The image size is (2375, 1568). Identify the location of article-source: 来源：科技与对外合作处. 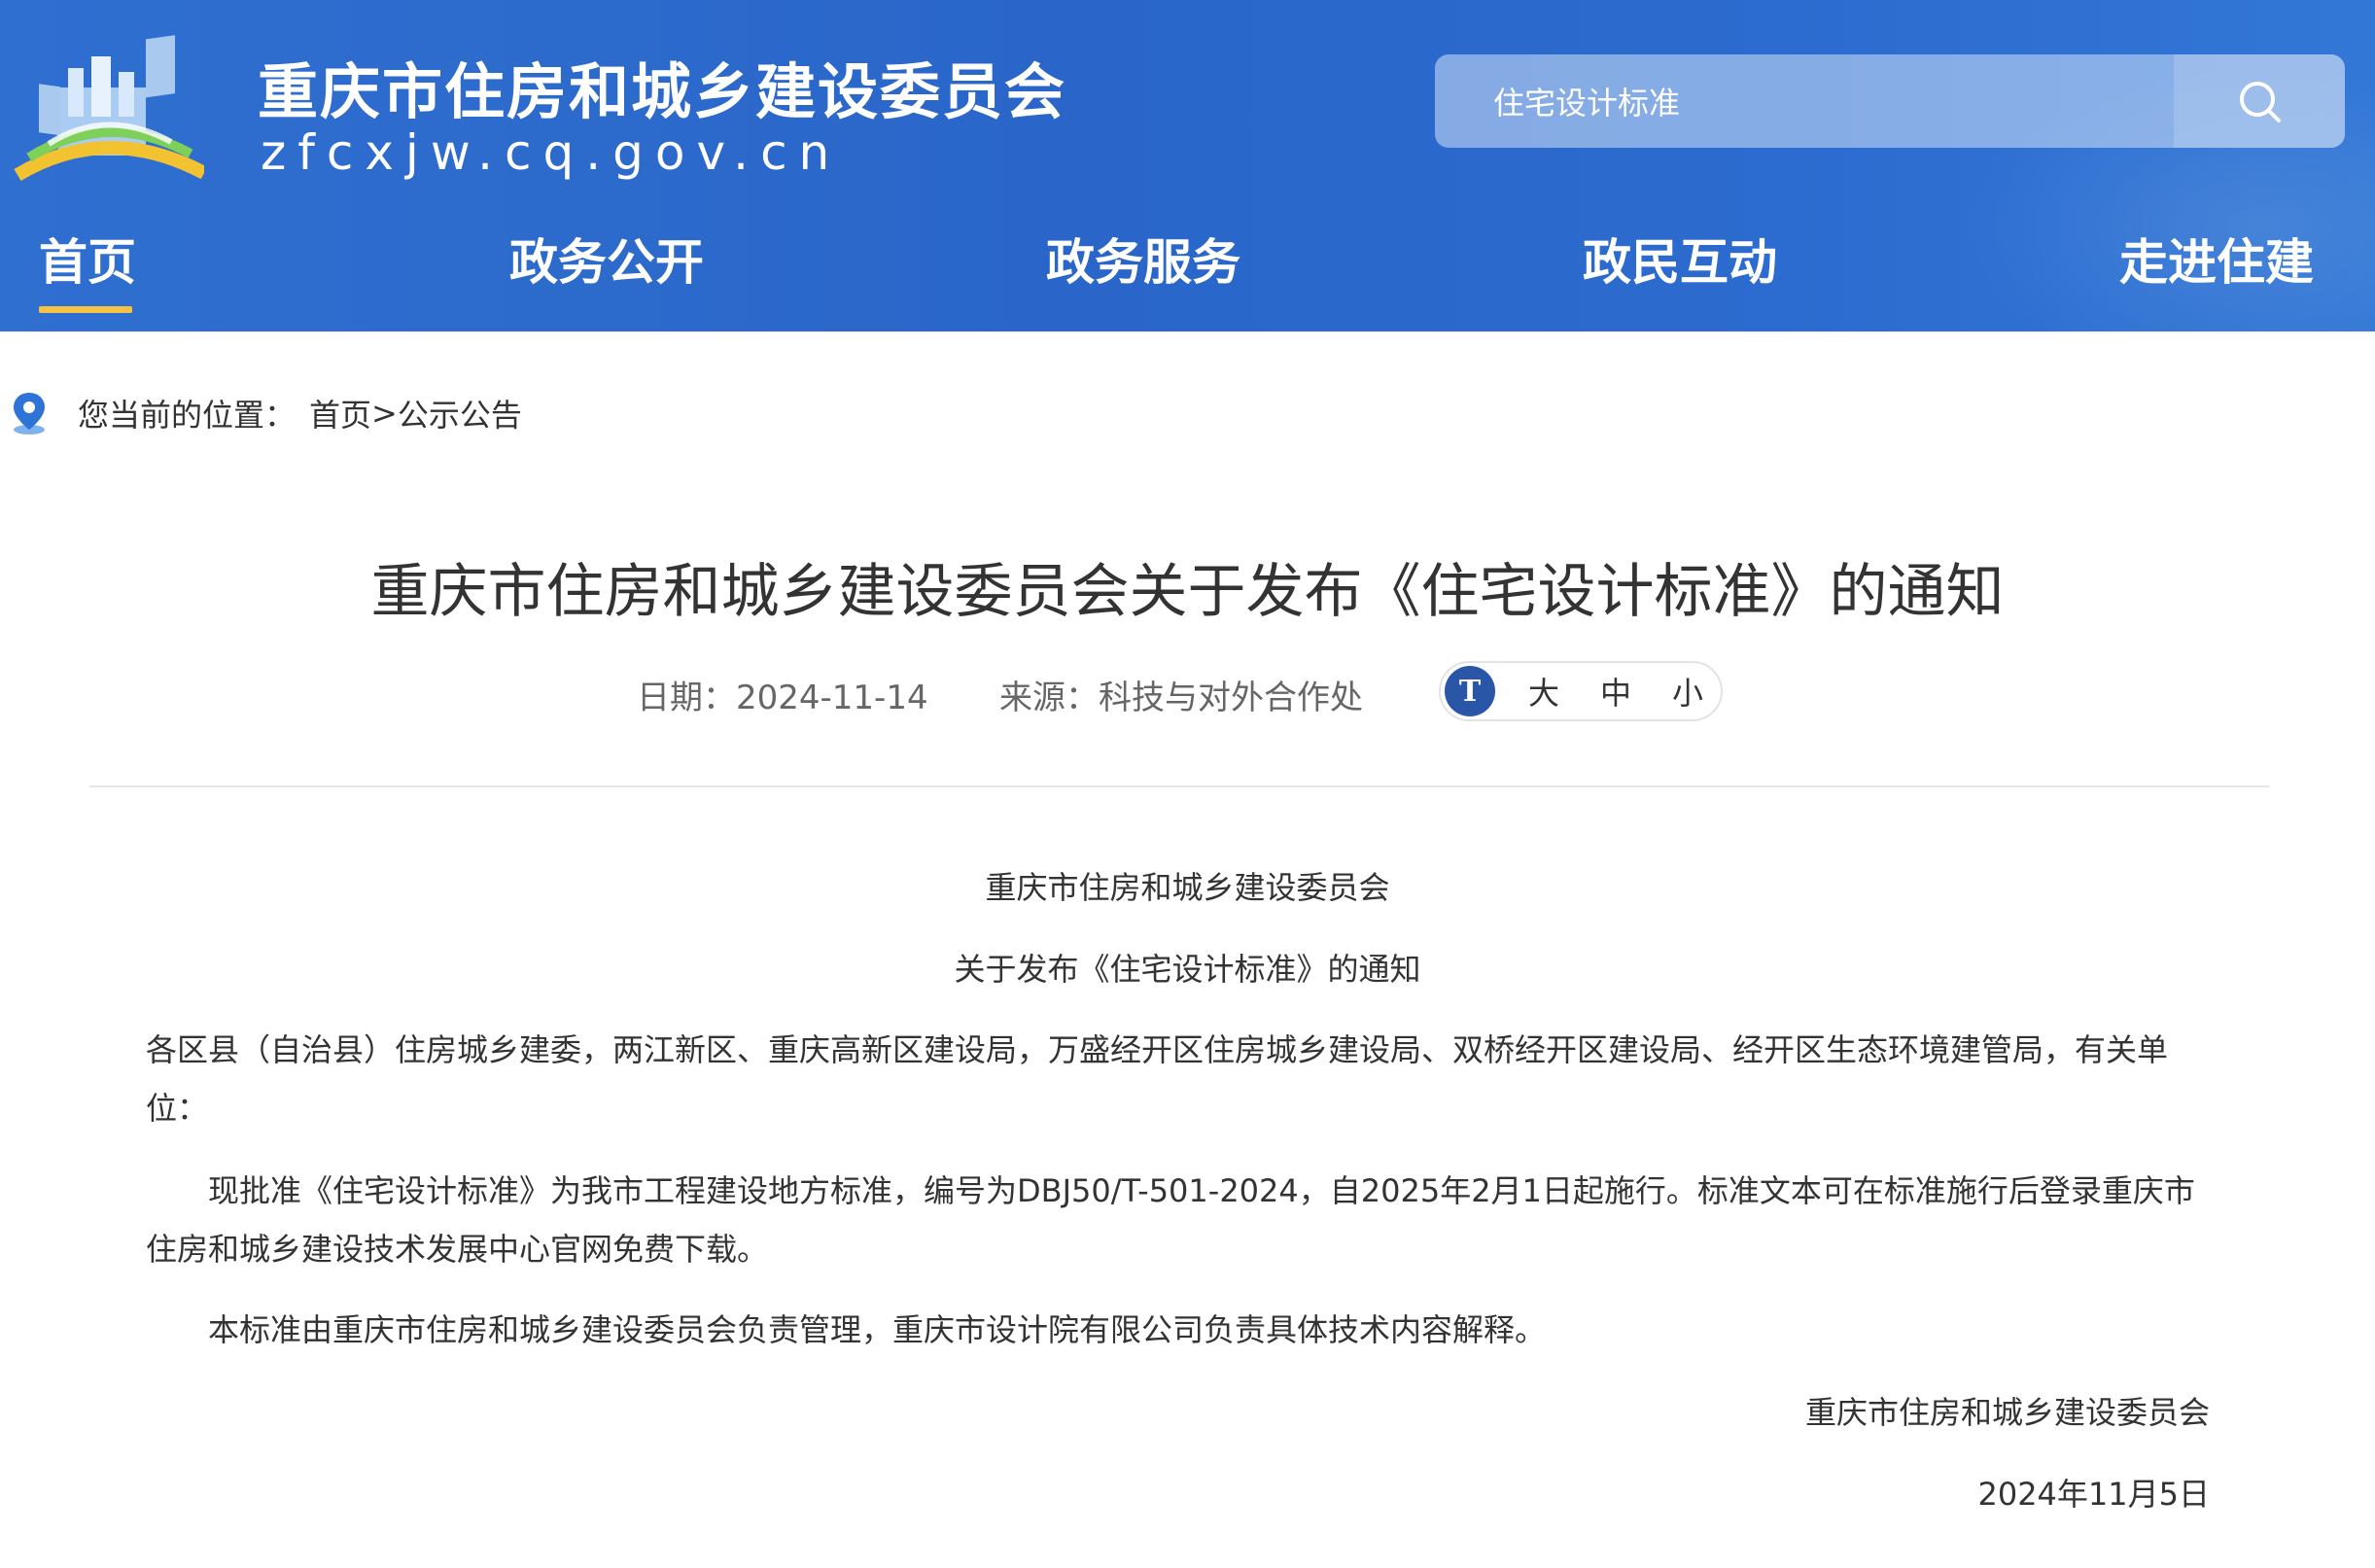
(1181, 698).